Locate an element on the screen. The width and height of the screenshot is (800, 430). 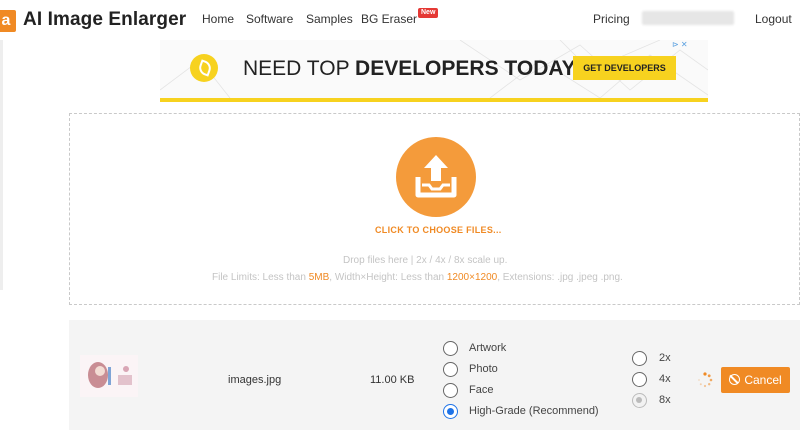
loading-spinner-icon is located at coordinates (705, 380).